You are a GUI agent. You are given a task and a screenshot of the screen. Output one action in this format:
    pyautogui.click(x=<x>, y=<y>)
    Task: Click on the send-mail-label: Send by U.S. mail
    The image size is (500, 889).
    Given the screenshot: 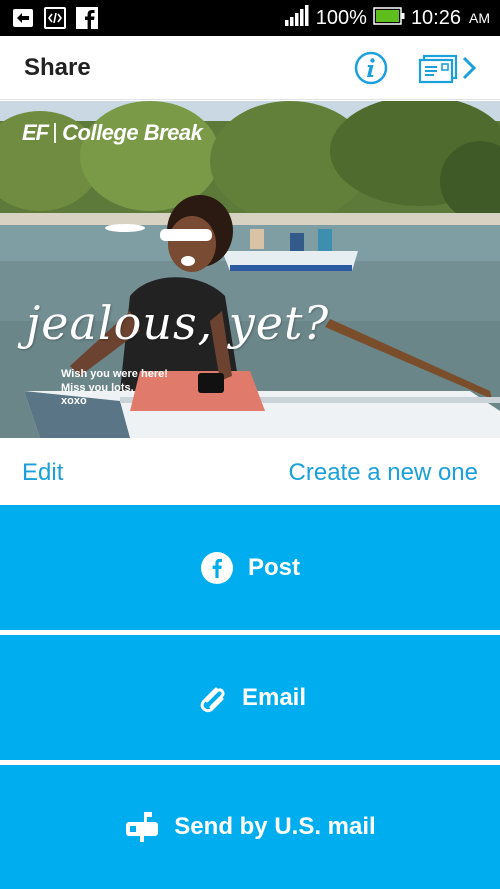 What is the action you would take?
    pyautogui.click(x=275, y=826)
    